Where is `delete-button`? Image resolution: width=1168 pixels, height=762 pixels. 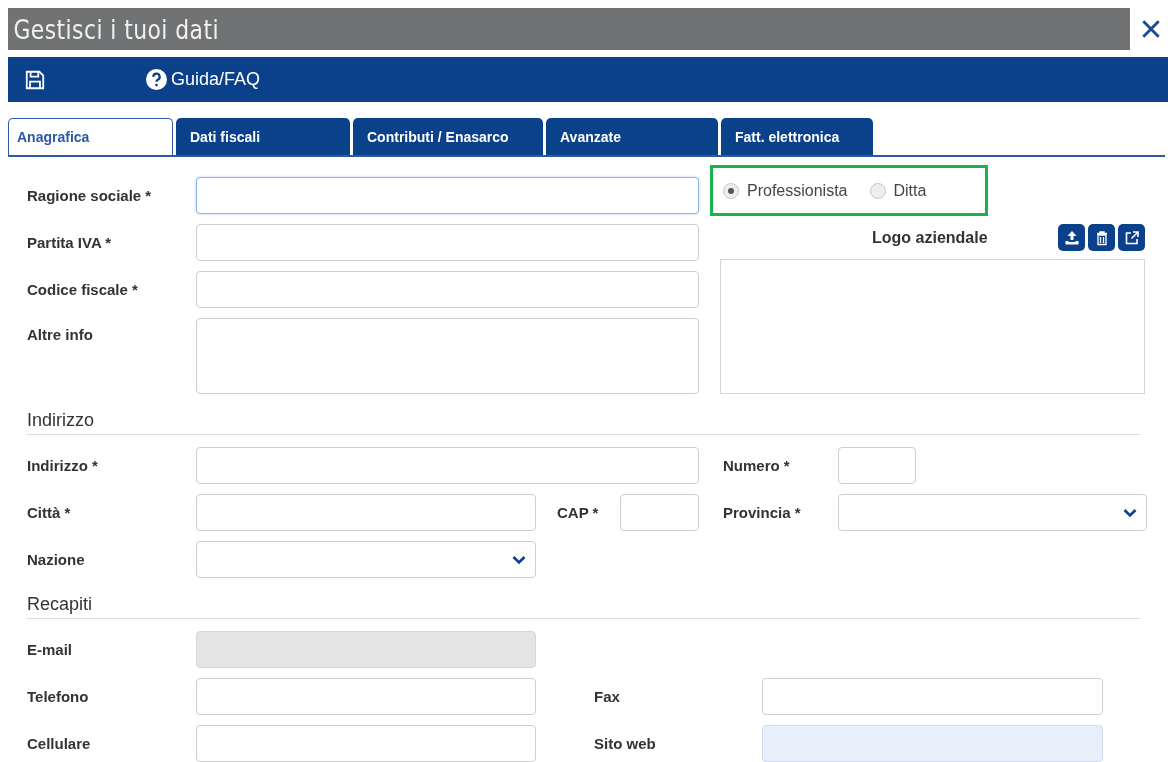 delete-button is located at coordinates (1101, 238).